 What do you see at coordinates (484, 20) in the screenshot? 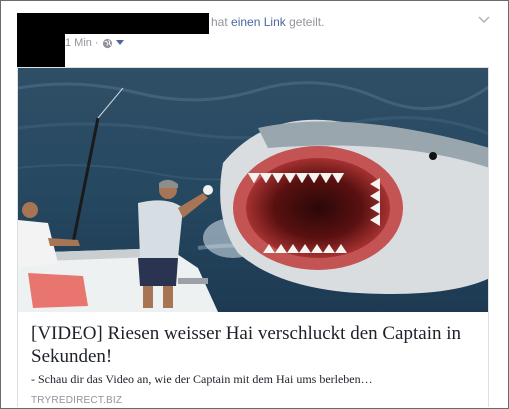
I see `chevron-down-icon` at bounding box center [484, 20].